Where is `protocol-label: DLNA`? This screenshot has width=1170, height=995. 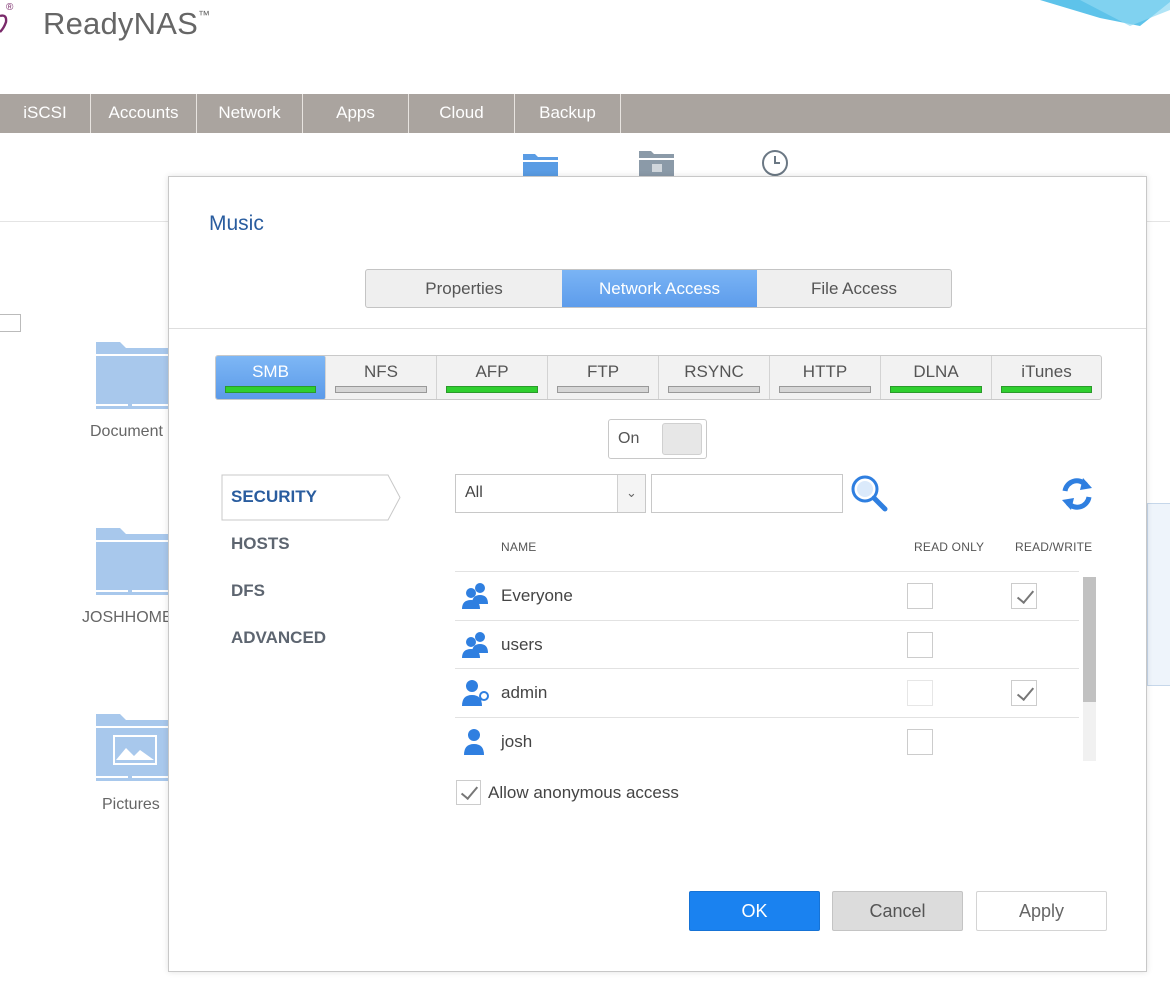
protocol-label: DLNA is located at coordinates (936, 371).